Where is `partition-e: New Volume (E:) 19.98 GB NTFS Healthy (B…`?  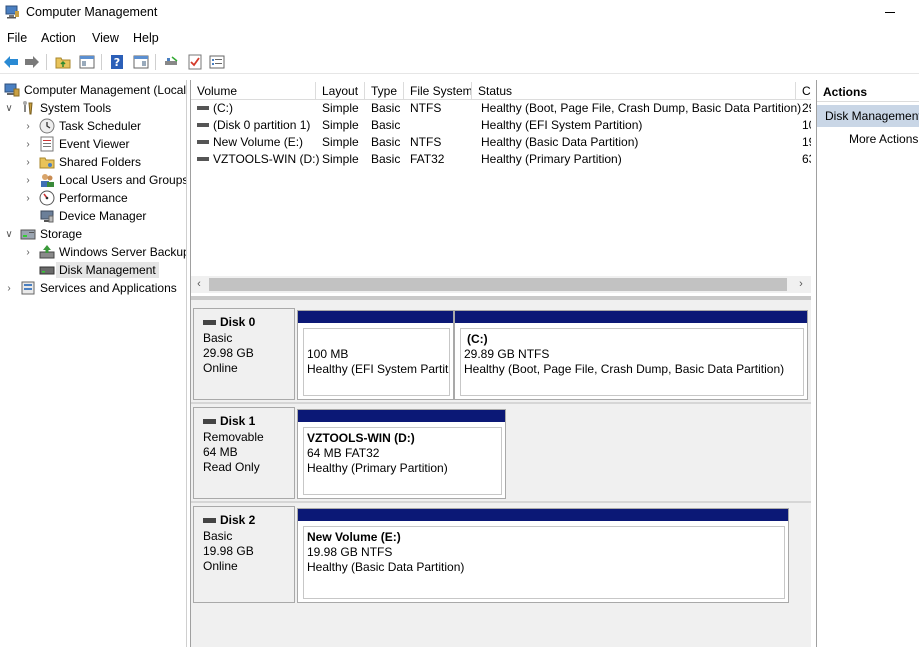 partition-e: New Volume (E:) 19.98 GB NTFS Healthy (B… is located at coordinates (543, 555).